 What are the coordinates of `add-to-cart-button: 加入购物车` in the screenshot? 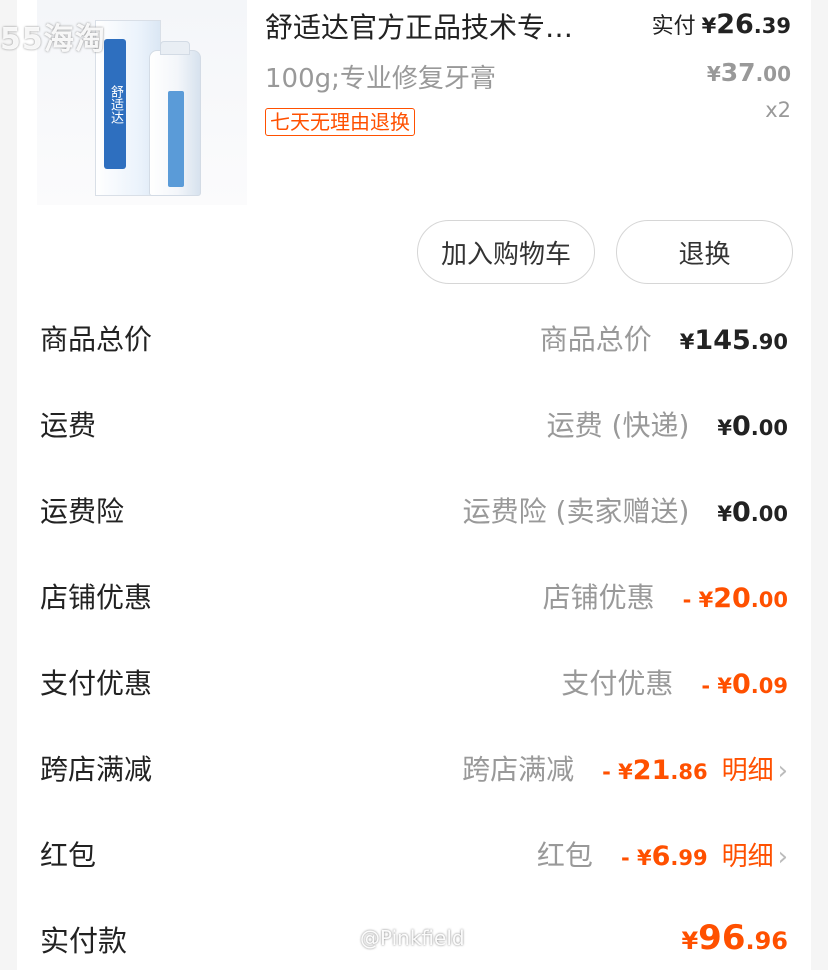 It's located at (506, 252).